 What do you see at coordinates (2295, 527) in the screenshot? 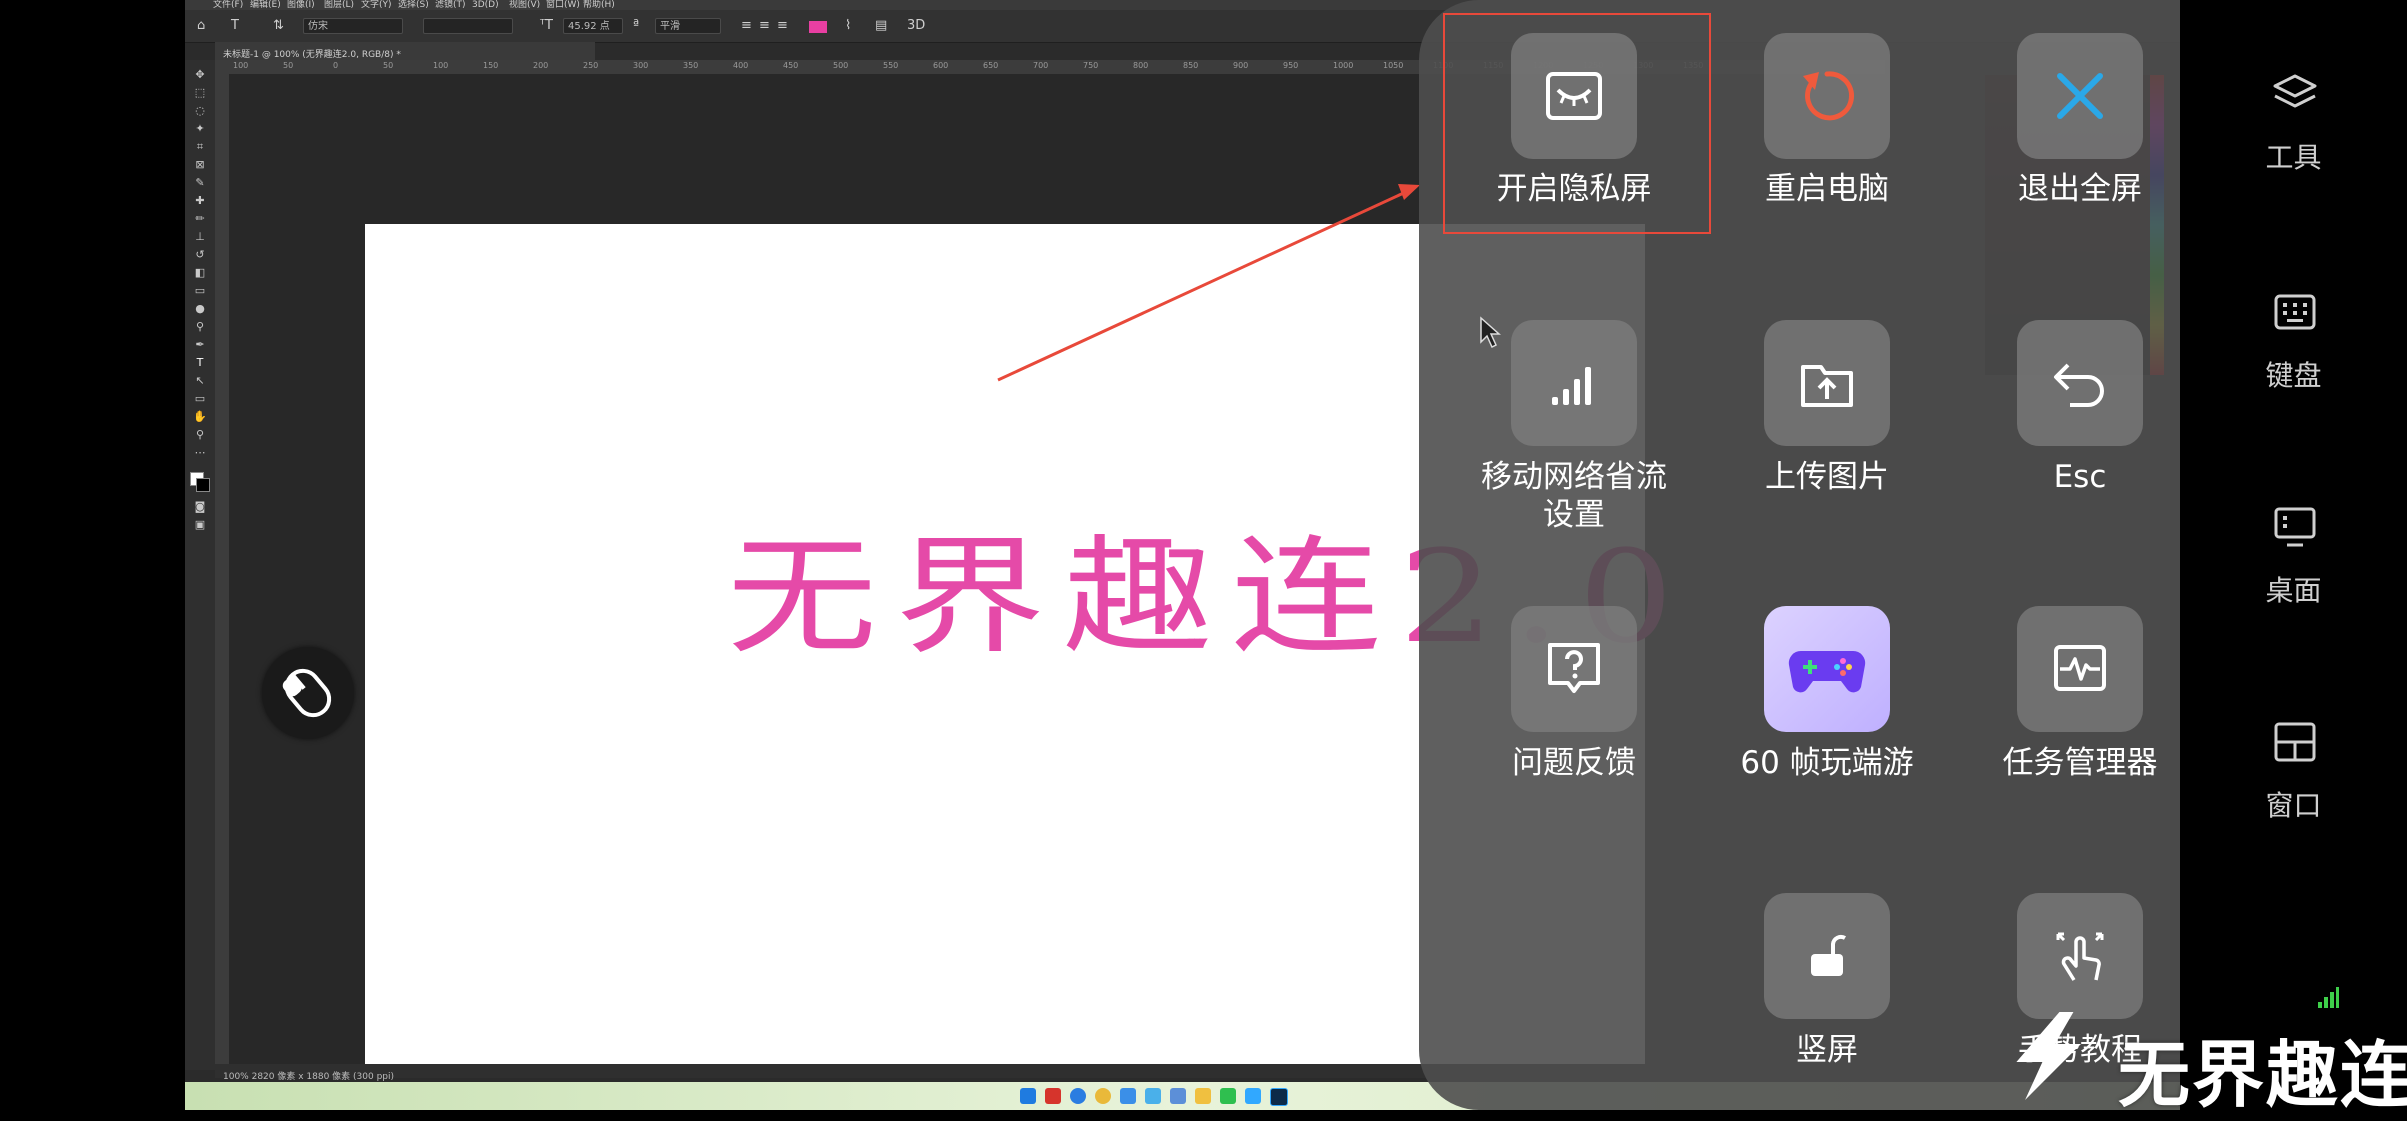
I see `desktop-icon` at bounding box center [2295, 527].